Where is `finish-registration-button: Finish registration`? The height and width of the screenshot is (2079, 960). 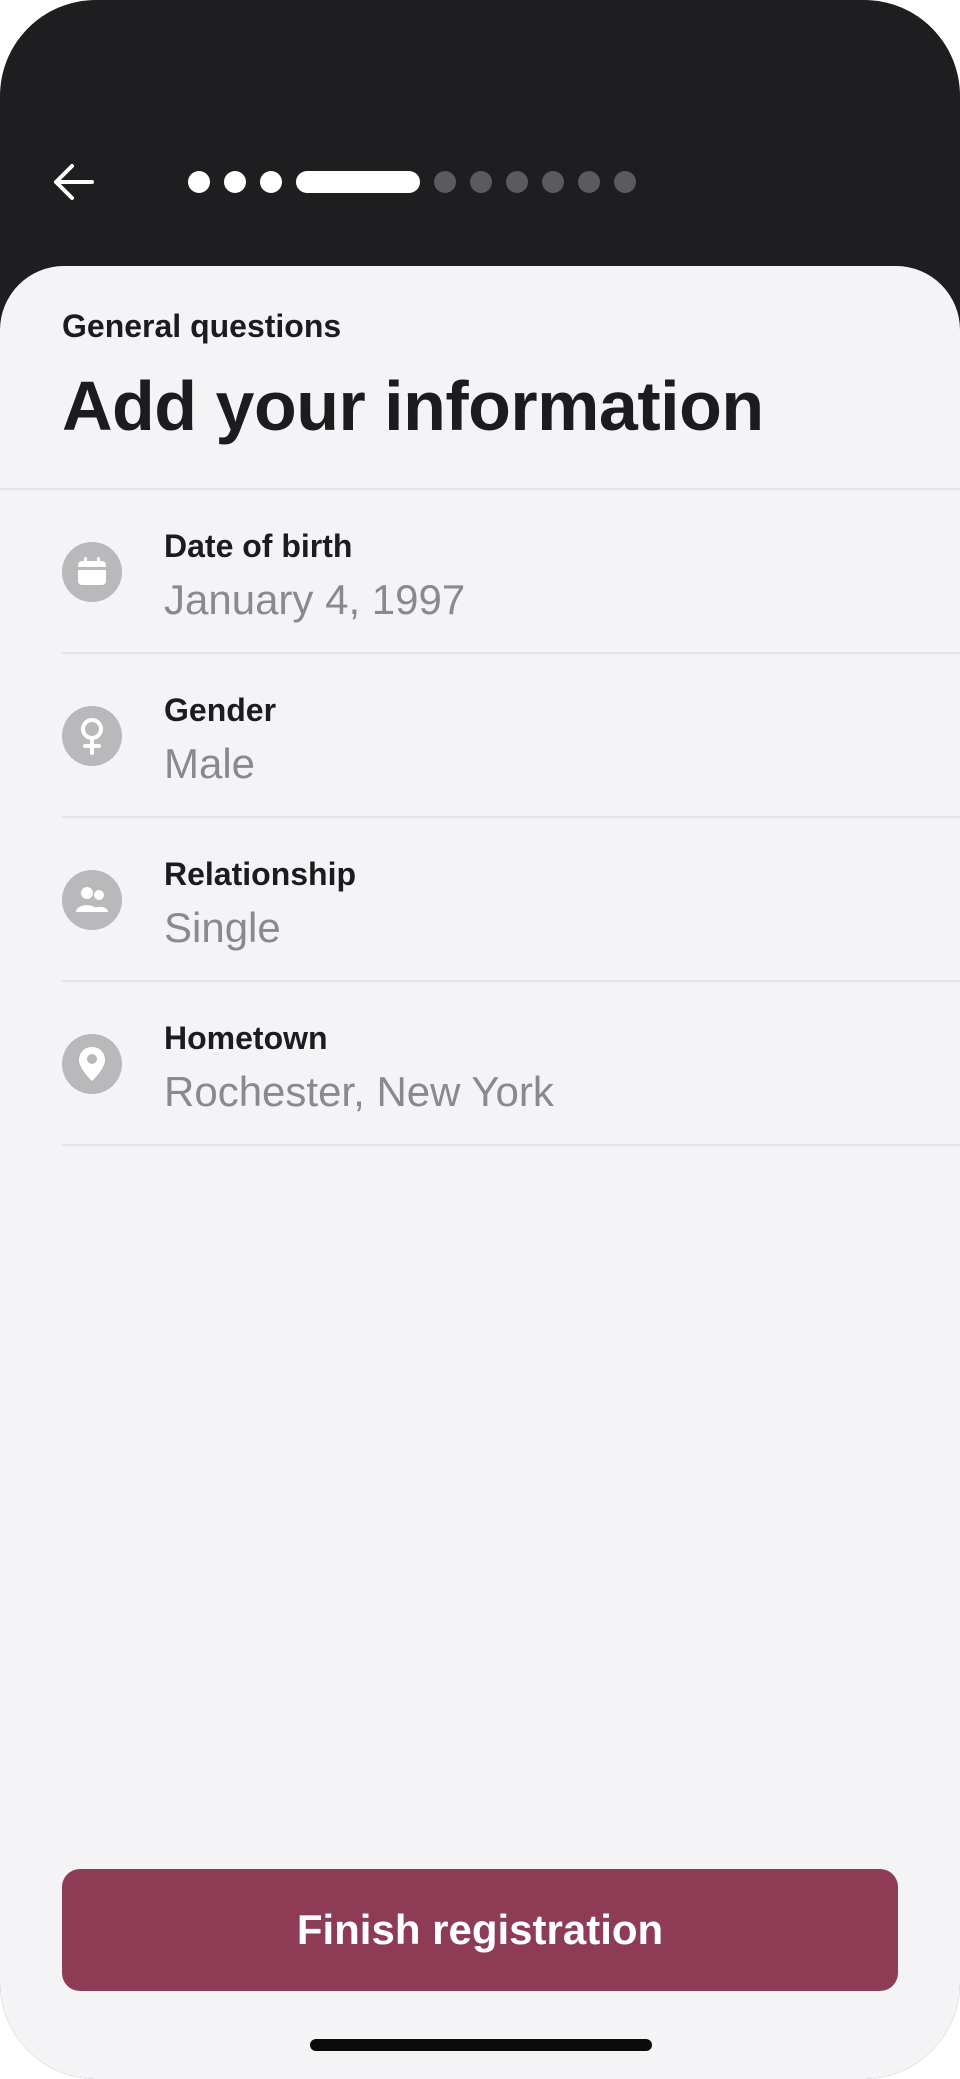 finish-registration-button: Finish registration is located at coordinates (480, 1930).